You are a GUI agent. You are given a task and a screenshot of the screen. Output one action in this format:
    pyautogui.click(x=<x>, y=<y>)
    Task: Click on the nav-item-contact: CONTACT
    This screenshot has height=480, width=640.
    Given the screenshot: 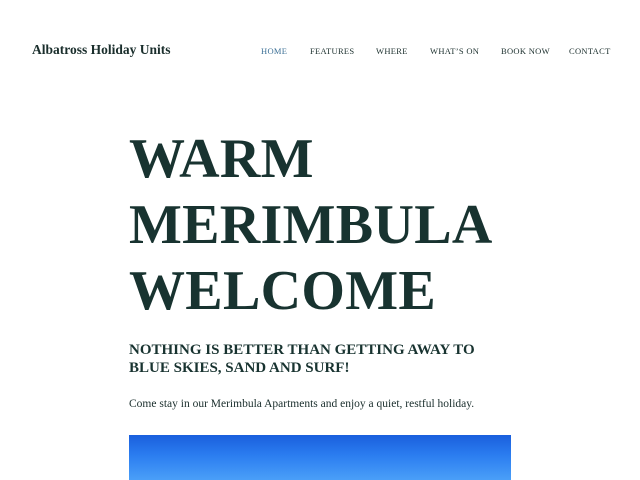 What is the action you would take?
    pyautogui.click(x=590, y=51)
    